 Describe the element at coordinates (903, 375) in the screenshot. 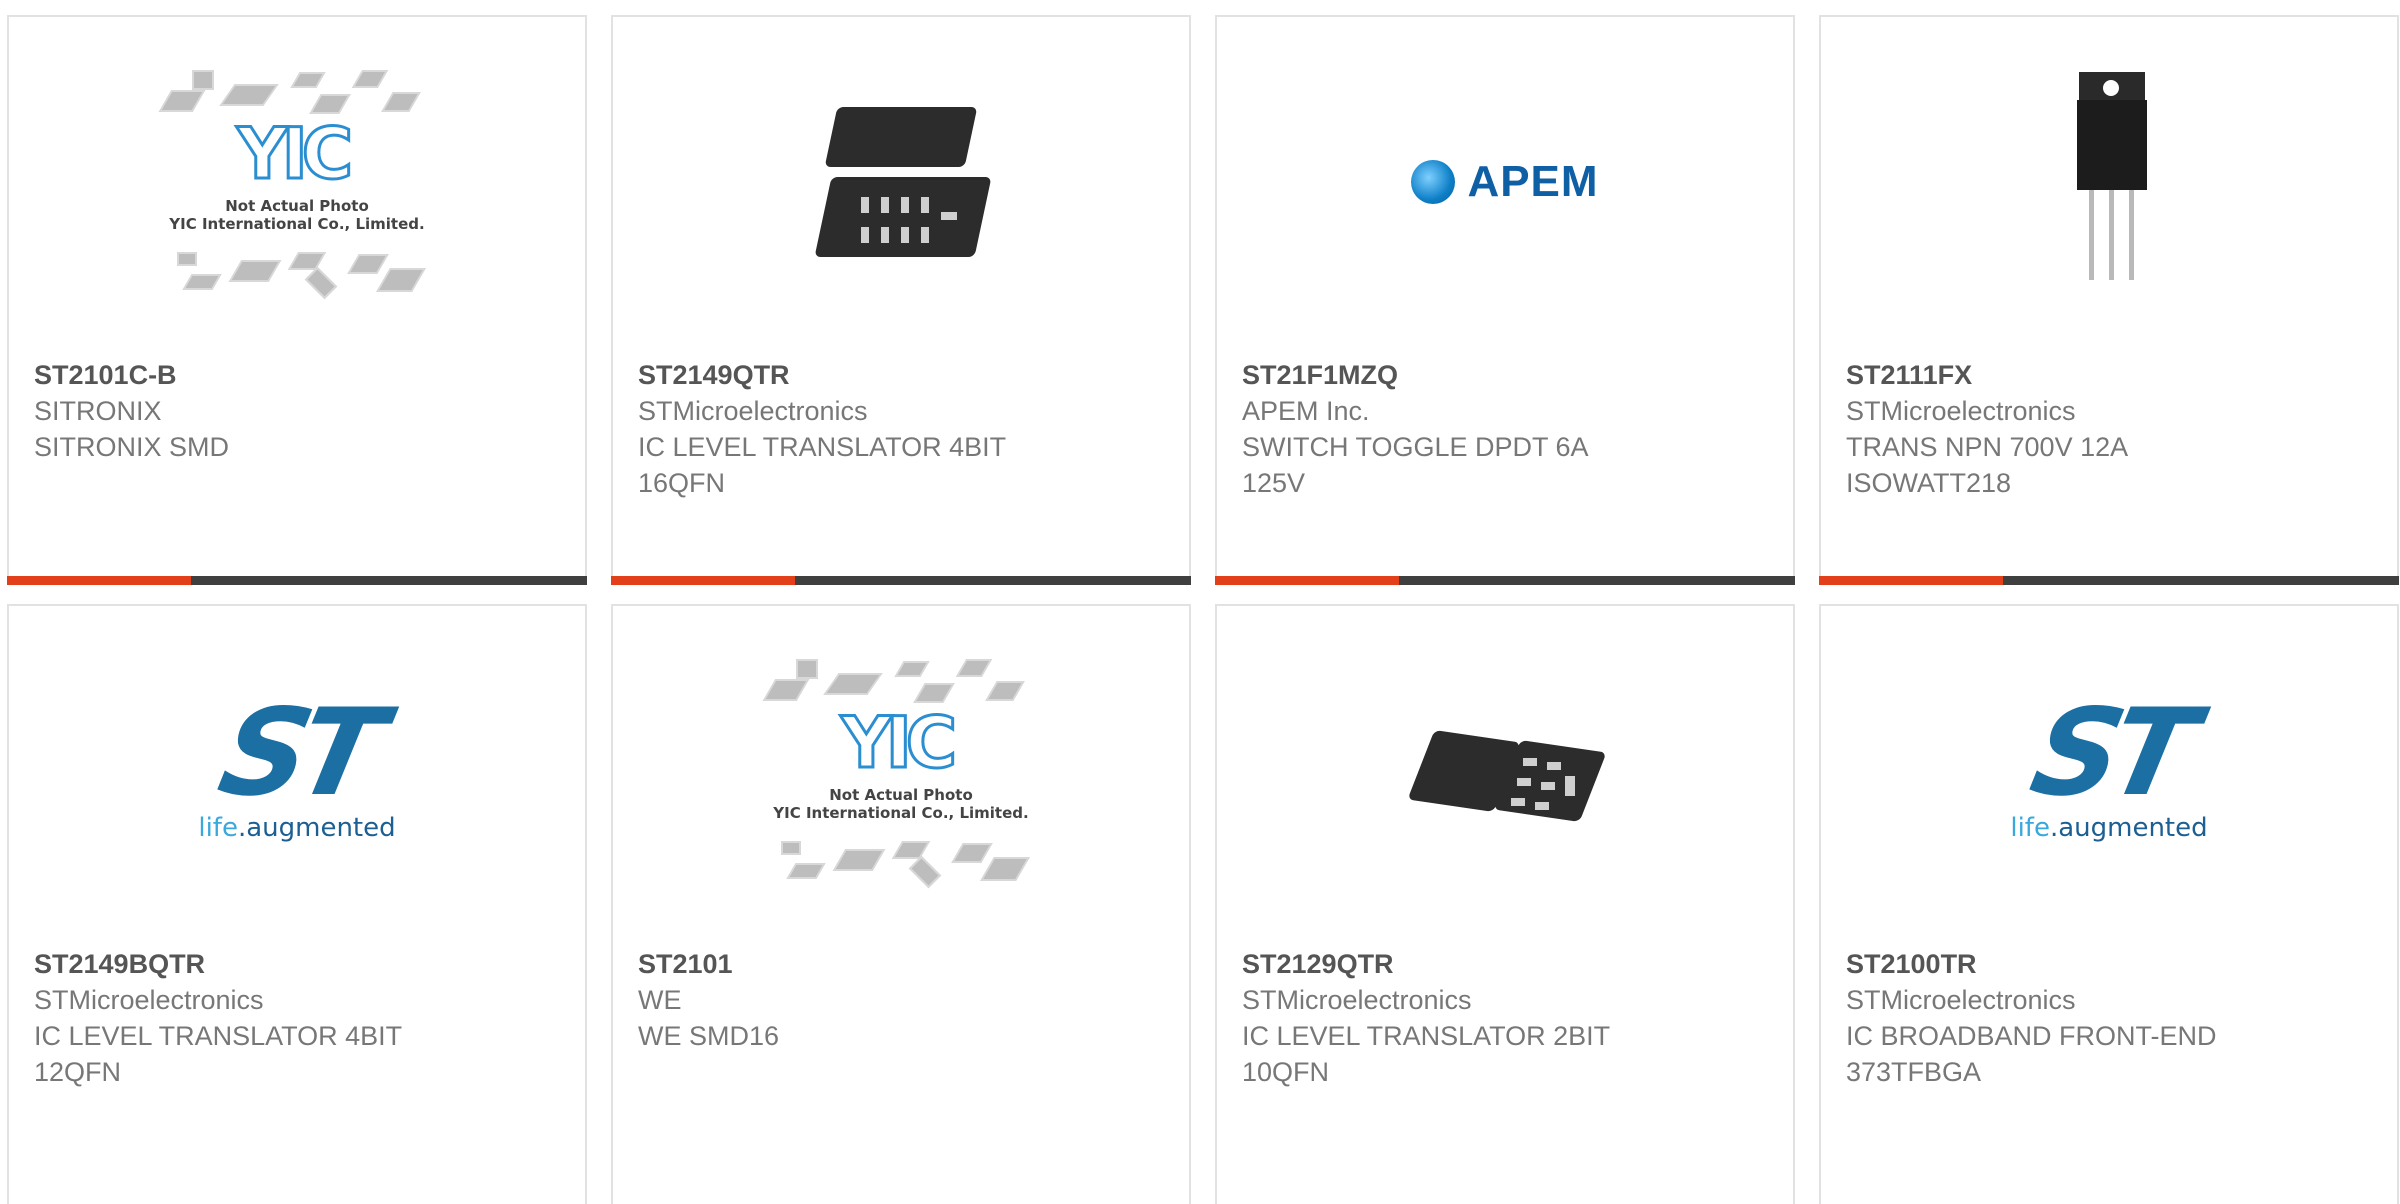

I see `part-number: ST2149QTR` at that location.